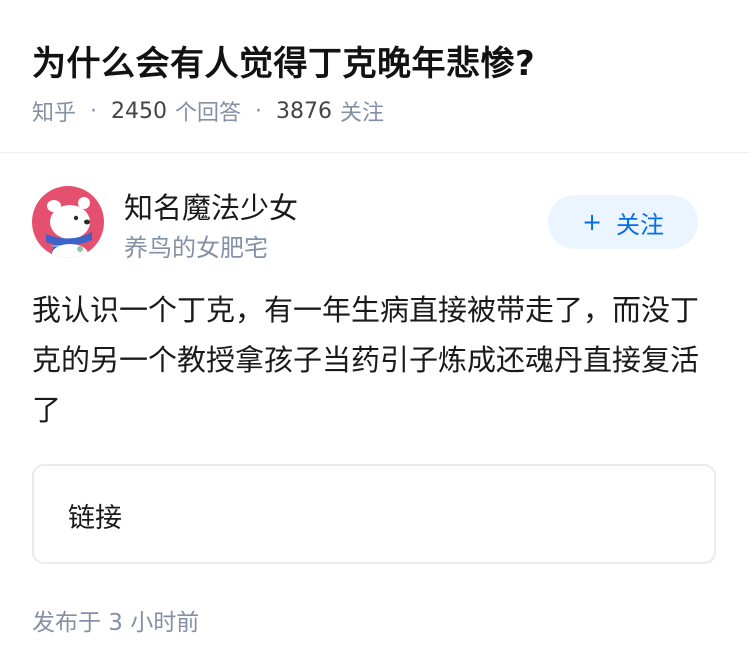 The width and height of the screenshot is (750, 668). I want to click on link-card: 链接, so click(374, 514).